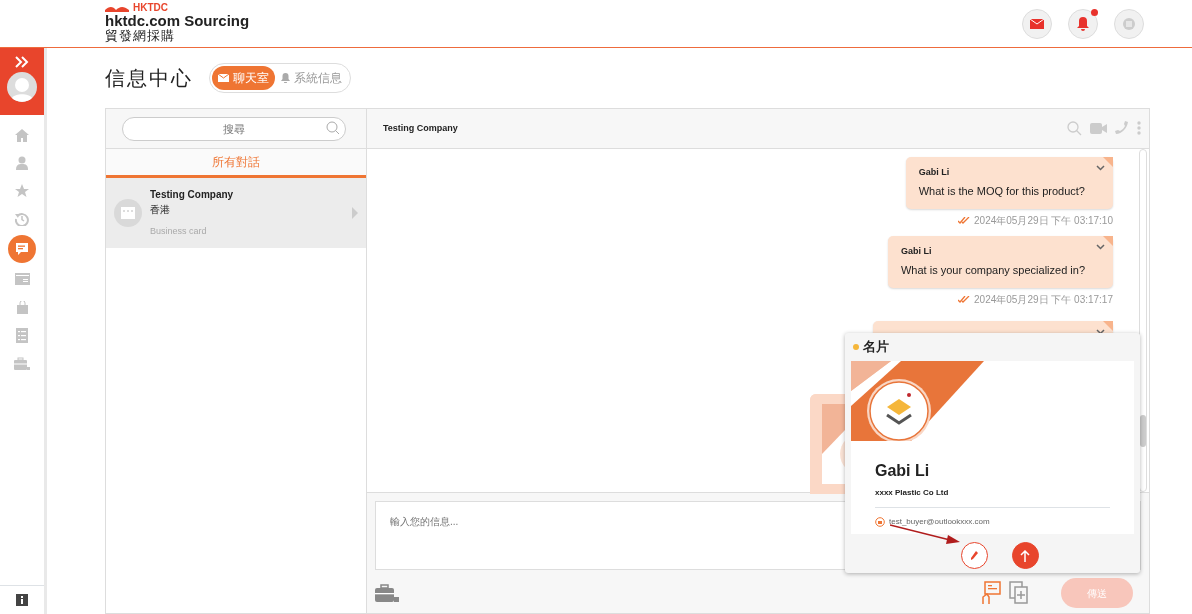 The image size is (1192, 614). What do you see at coordinates (234, 129) in the screenshot?
I see `search-field: 搜尋` at bounding box center [234, 129].